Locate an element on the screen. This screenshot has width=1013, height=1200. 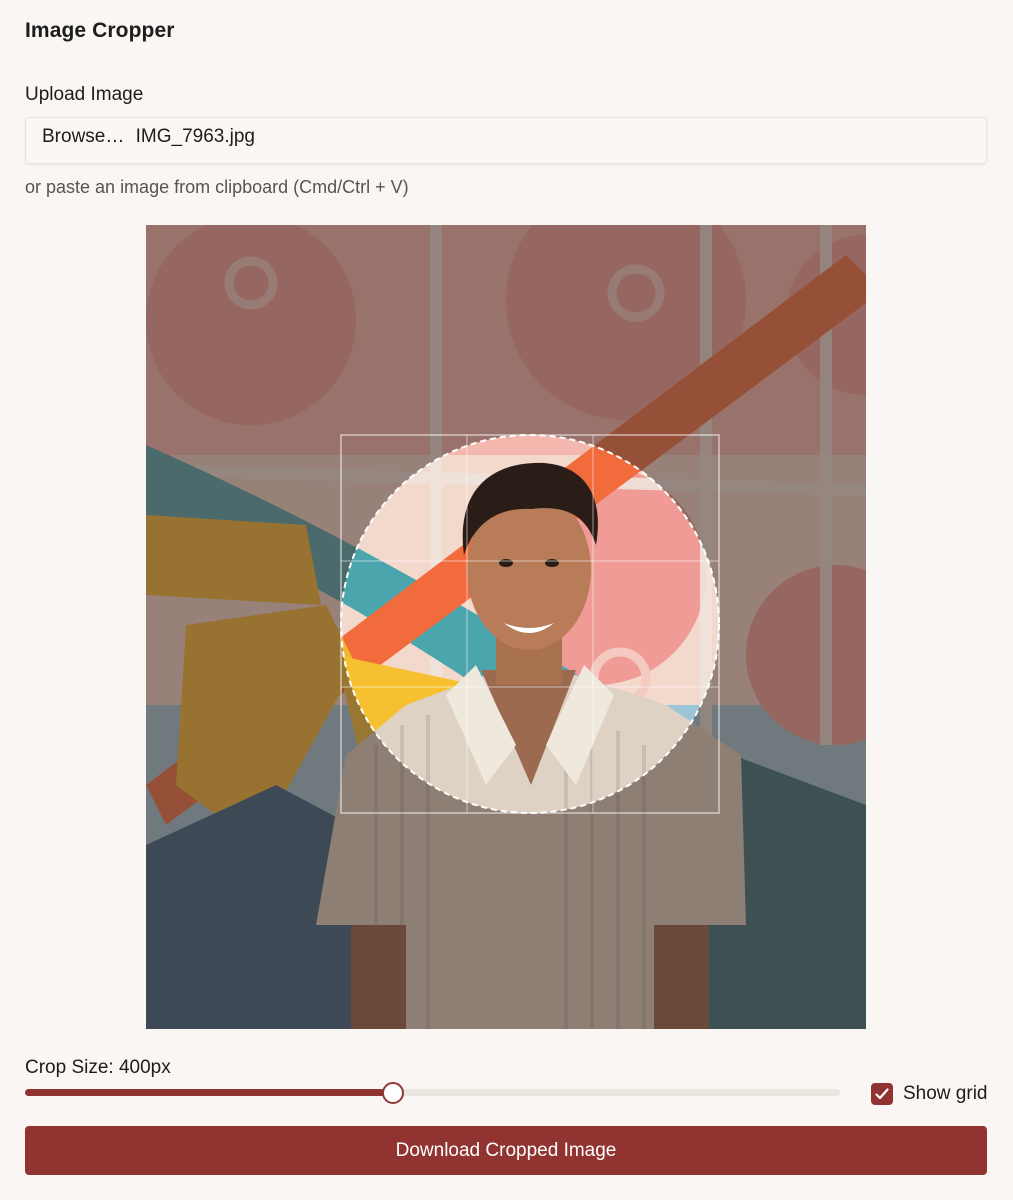
show-grid-checkbox is located at coordinates (882, 1094).